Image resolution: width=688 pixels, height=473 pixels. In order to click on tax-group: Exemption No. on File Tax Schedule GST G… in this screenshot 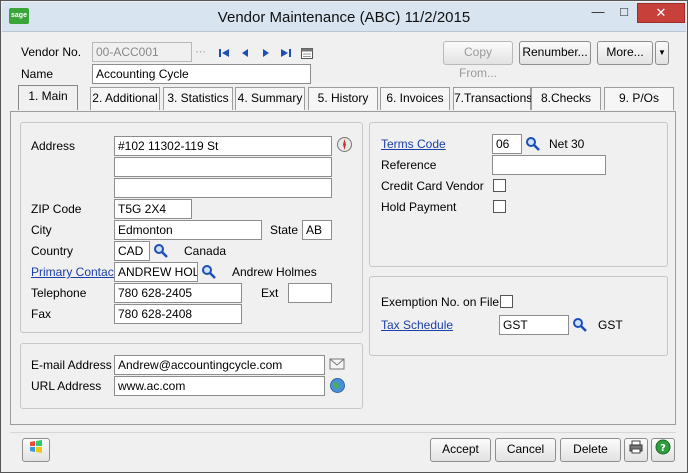, I will do `click(518, 316)`.